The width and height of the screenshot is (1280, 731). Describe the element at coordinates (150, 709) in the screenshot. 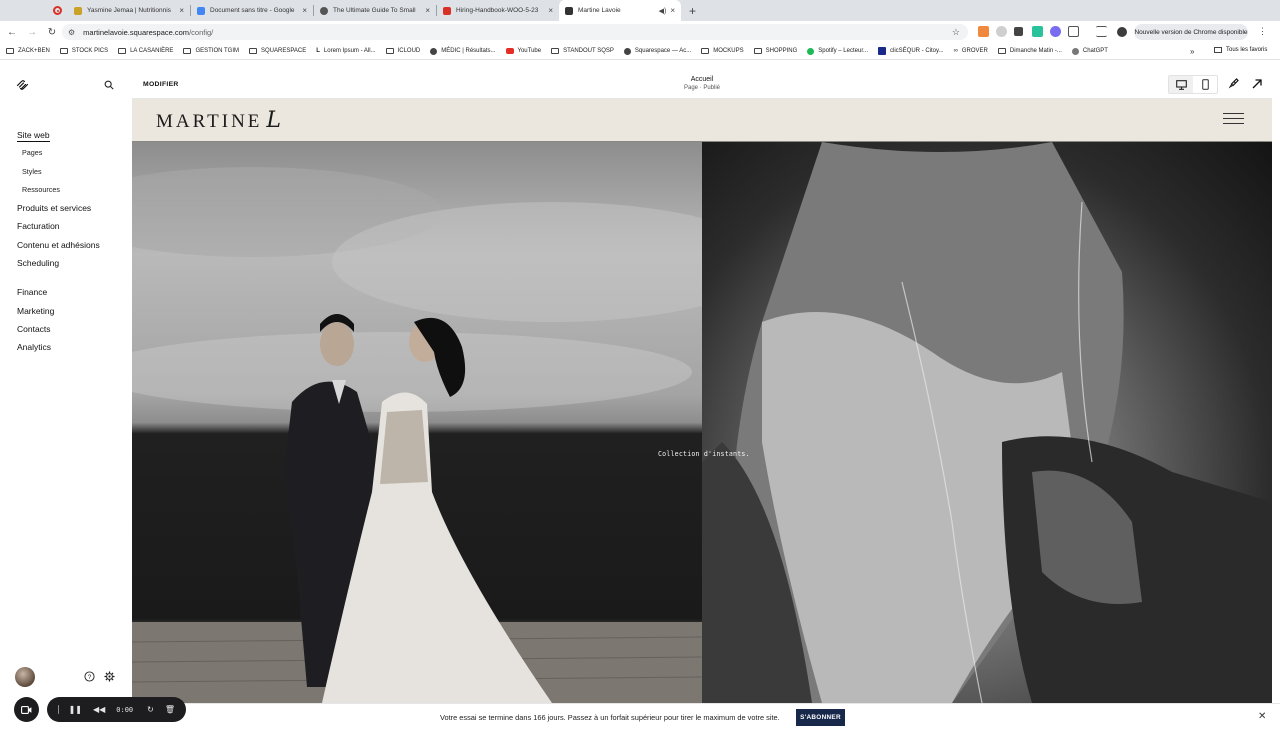

I see `restart-icon: ↻` at that location.